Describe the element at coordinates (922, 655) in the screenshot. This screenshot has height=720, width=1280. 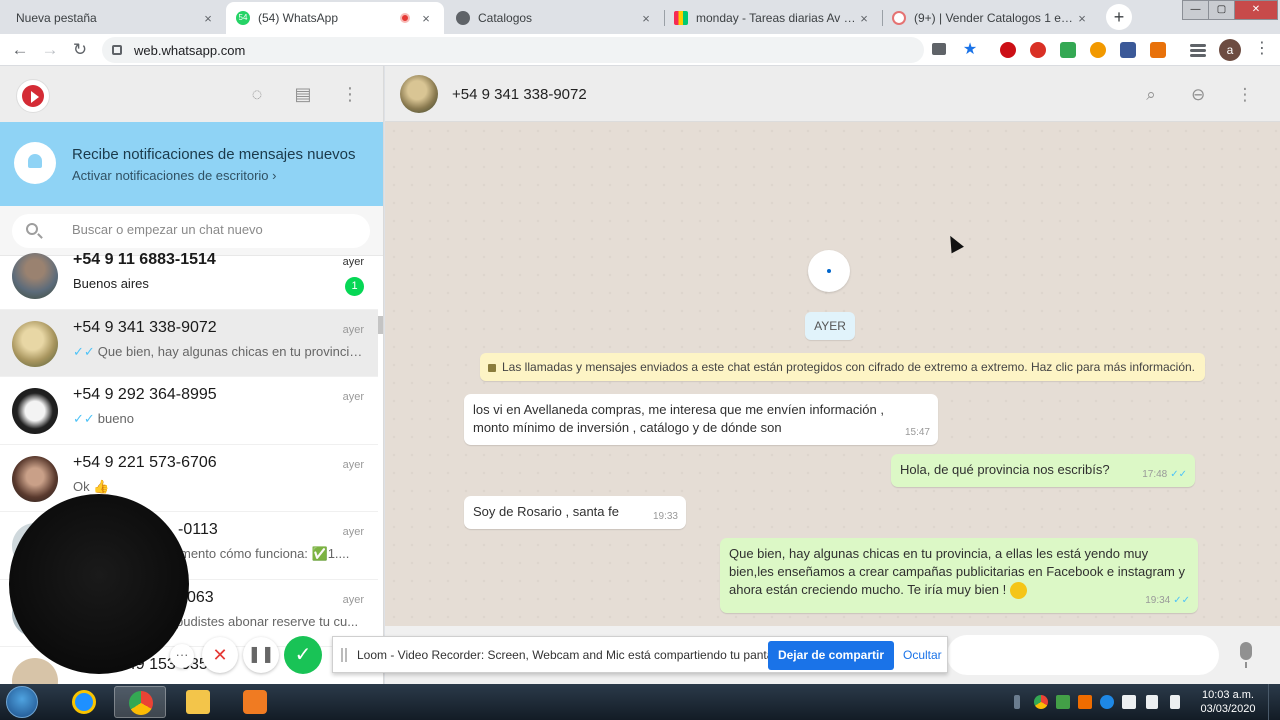
I see `hide-button: Ocultar` at that location.